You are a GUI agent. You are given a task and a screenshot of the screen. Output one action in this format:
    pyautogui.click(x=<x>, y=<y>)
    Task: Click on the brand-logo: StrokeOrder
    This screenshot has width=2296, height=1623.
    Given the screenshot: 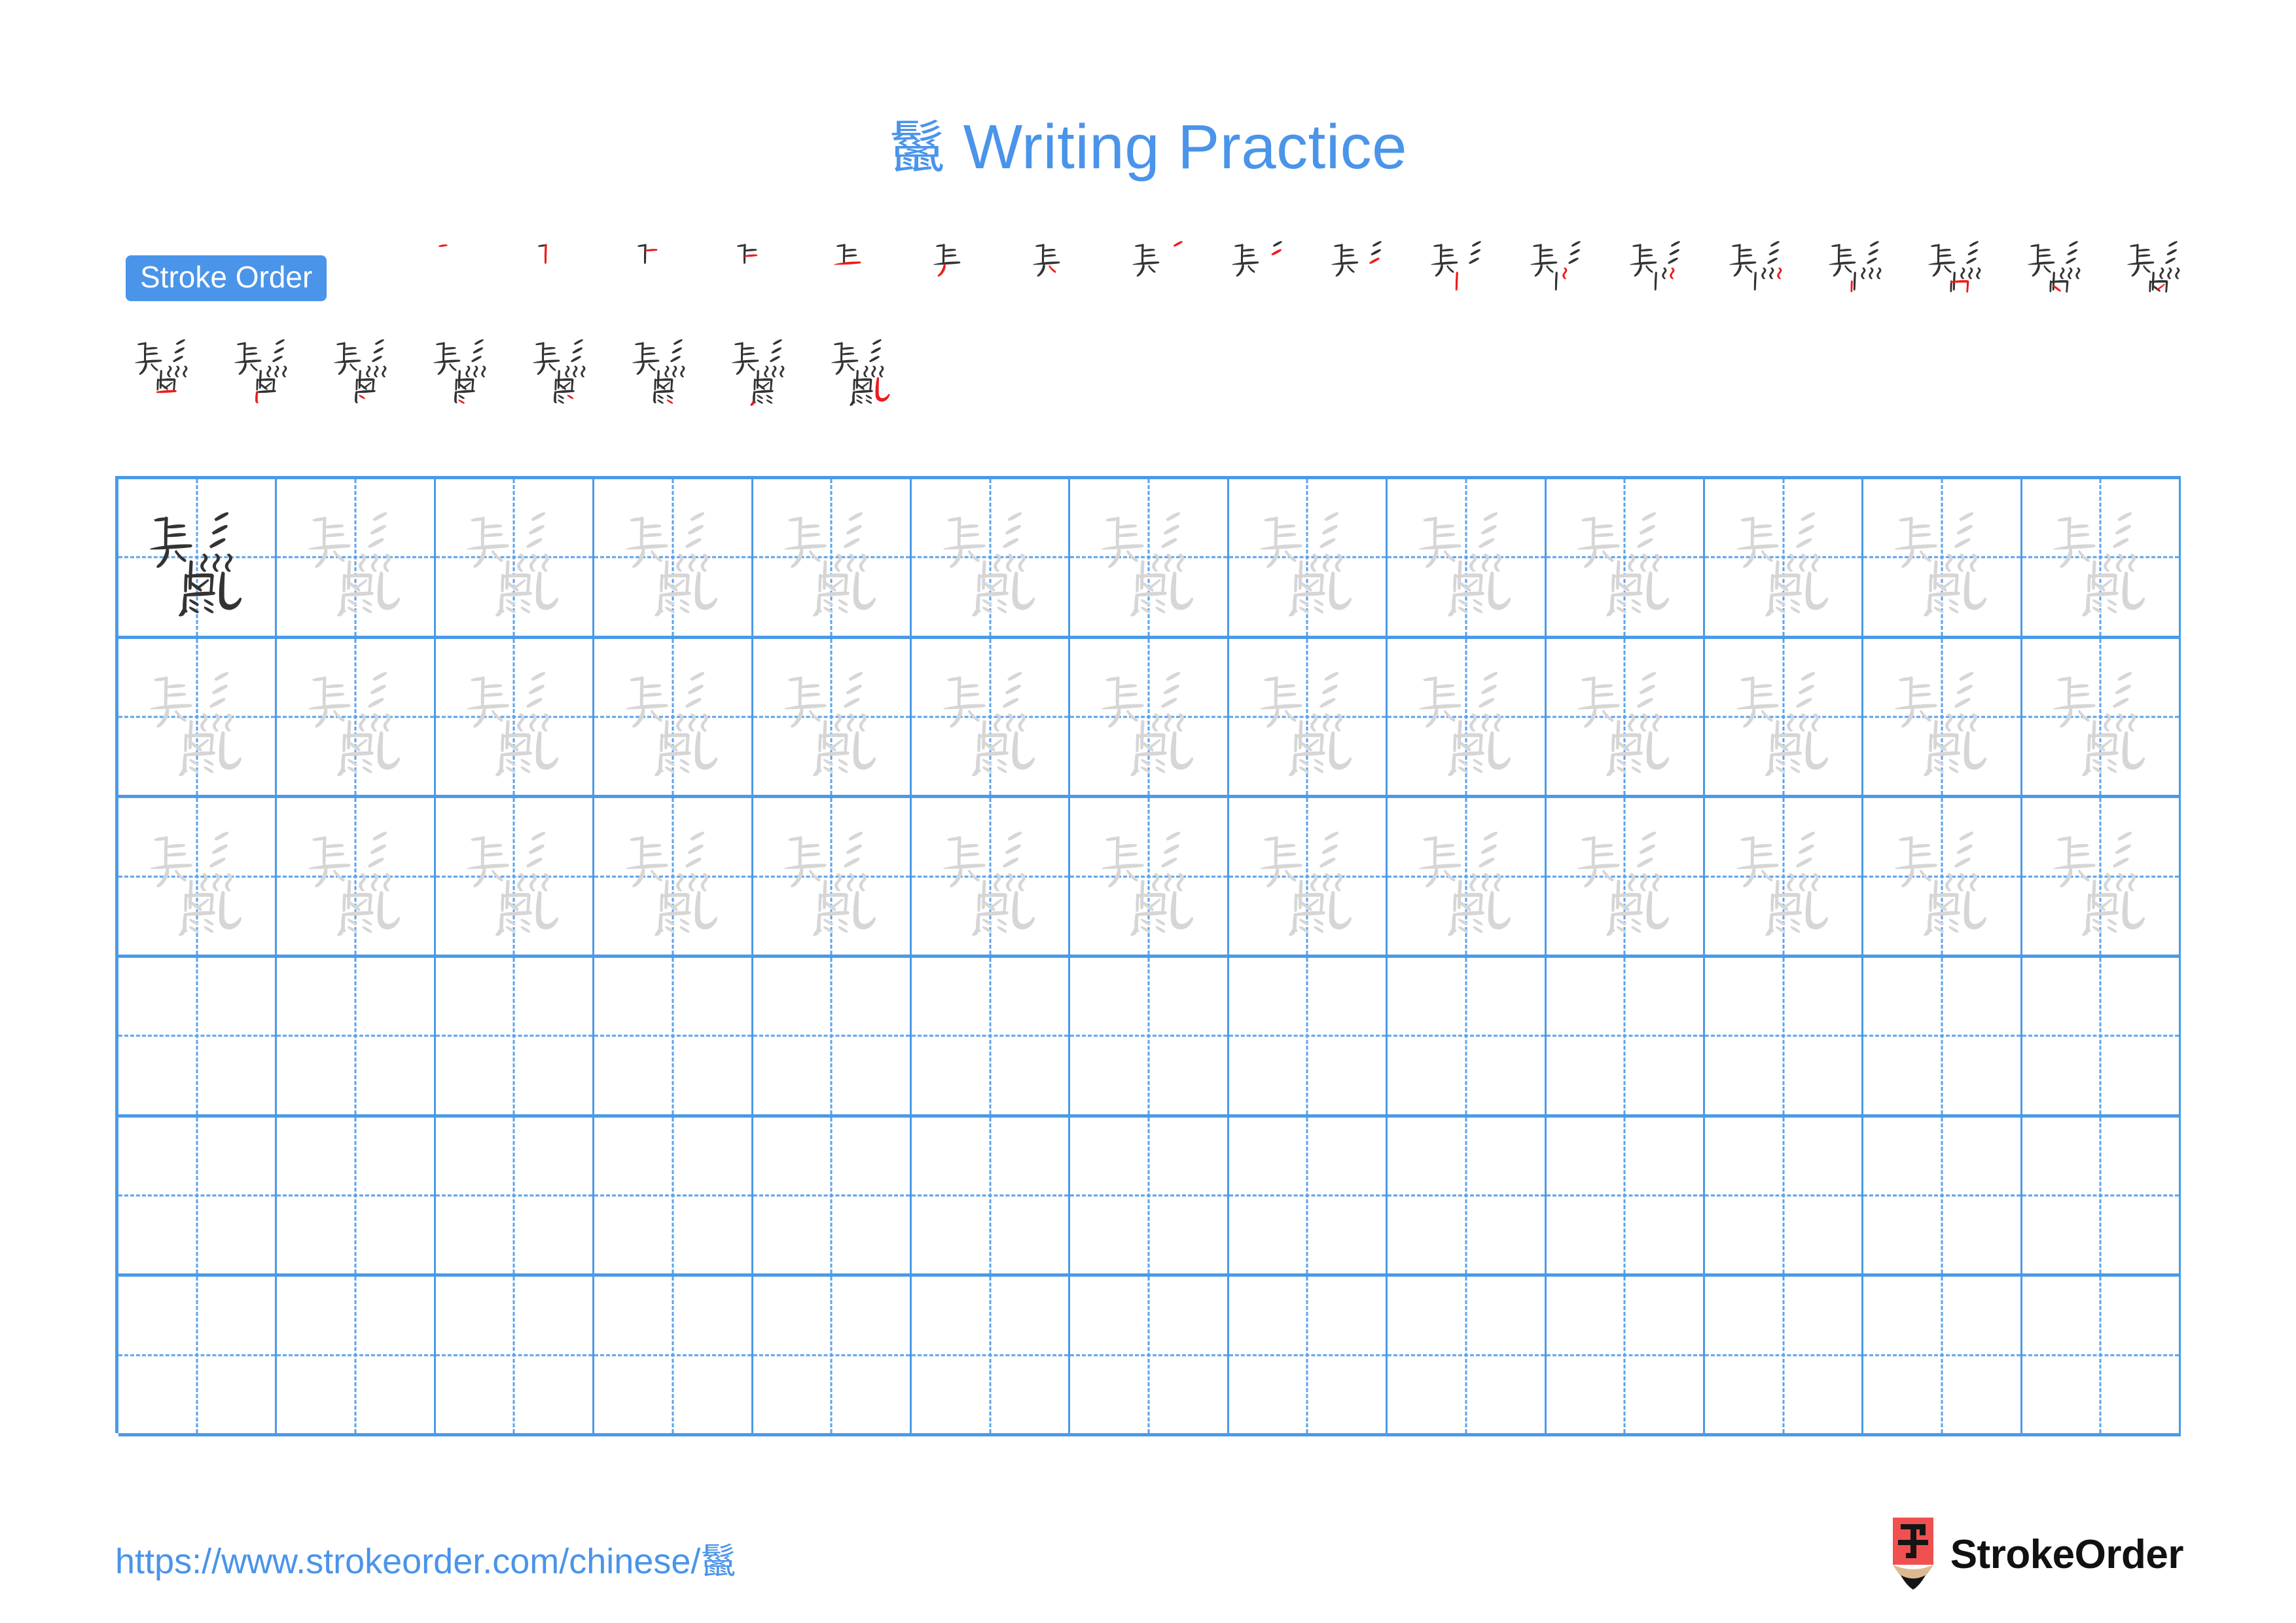 What is the action you would take?
    pyautogui.click(x=2037, y=1554)
    